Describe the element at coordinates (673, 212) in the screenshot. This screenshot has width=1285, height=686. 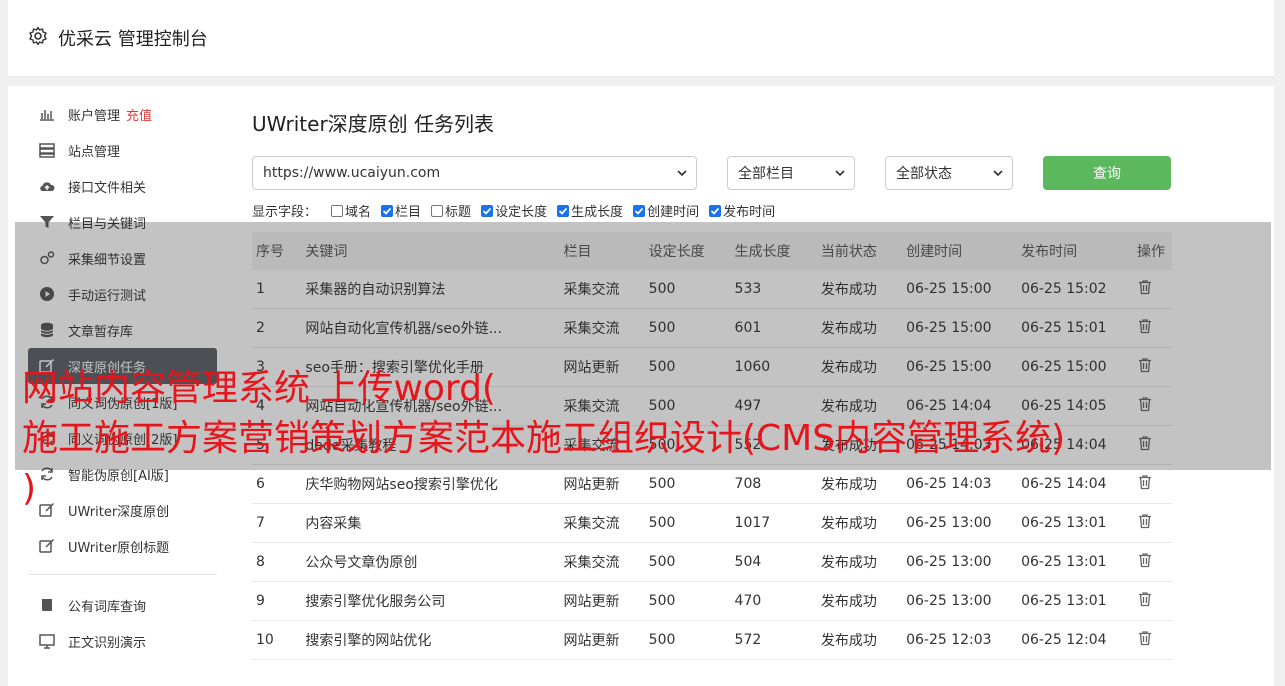
I see `field-checkbox-label: 创建时间` at that location.